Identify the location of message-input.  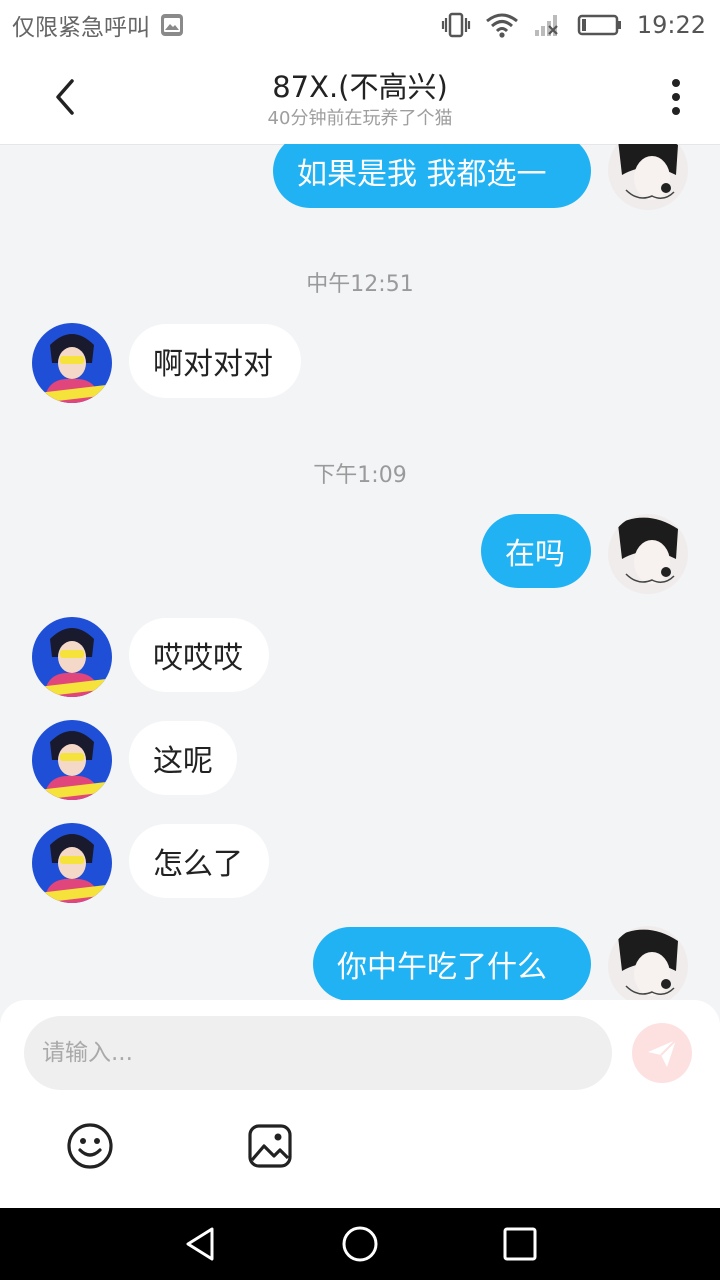
(318, 1053).